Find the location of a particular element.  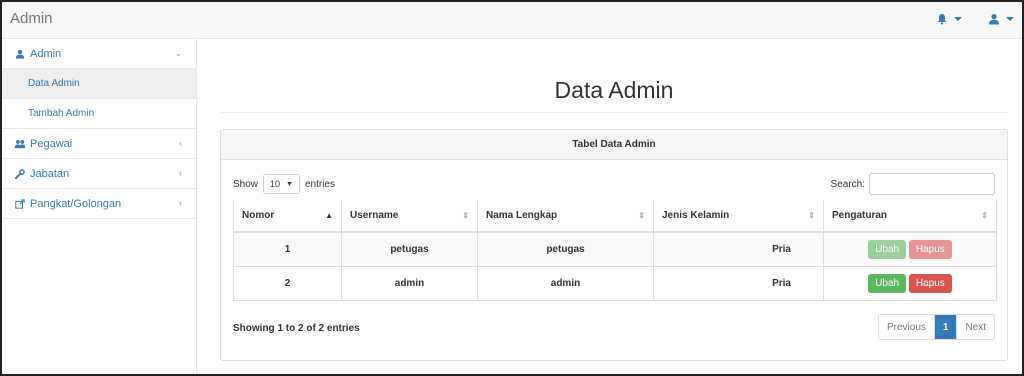

column-label: Pengaturan is located at coordinates (860, 215).